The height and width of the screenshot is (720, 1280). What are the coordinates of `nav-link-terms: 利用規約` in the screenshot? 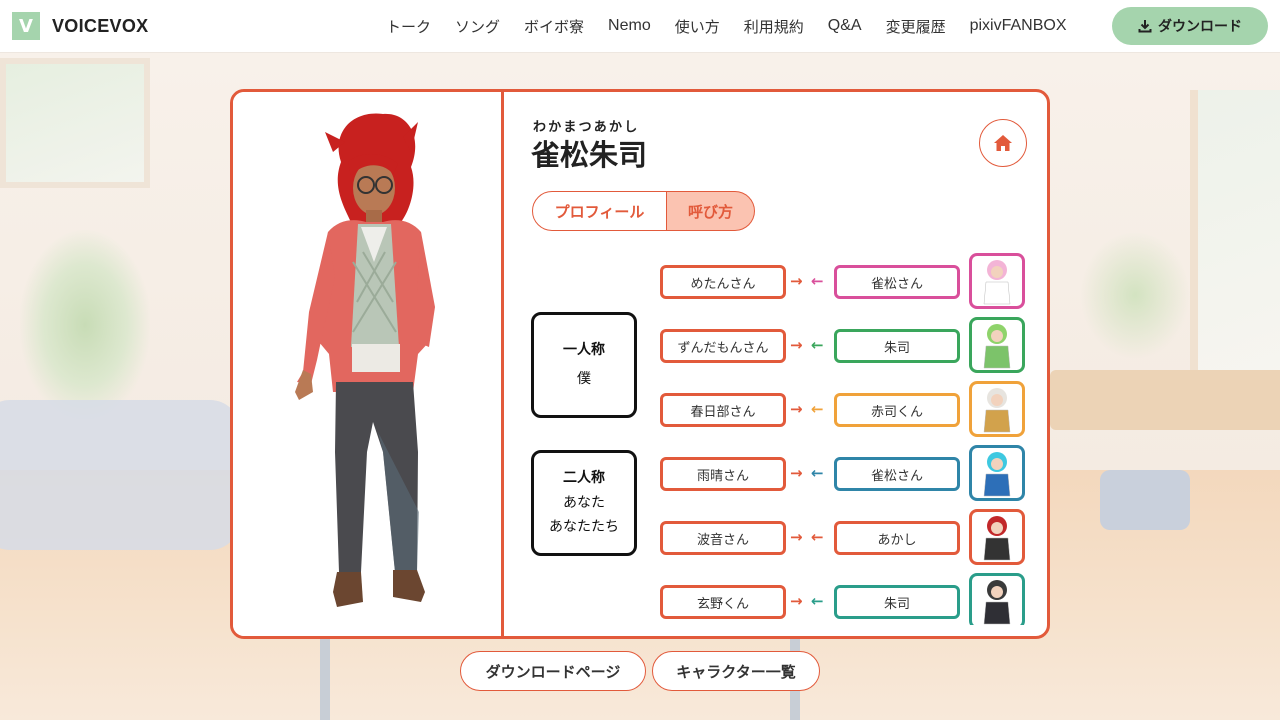 It's located at (774, 26).